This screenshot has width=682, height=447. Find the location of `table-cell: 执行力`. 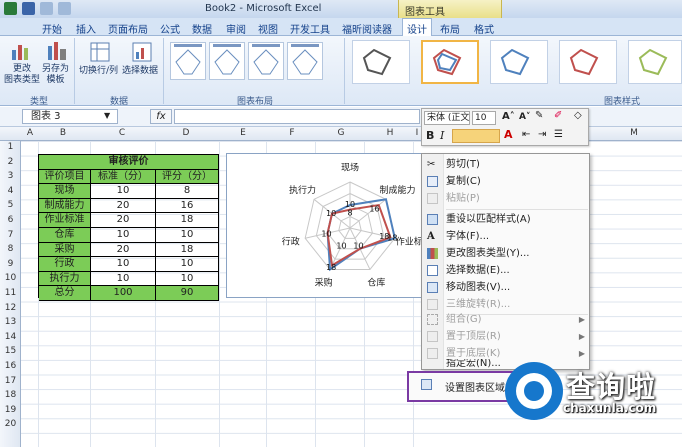

table-cell: 执行力 is located at coordinates (65, 279).